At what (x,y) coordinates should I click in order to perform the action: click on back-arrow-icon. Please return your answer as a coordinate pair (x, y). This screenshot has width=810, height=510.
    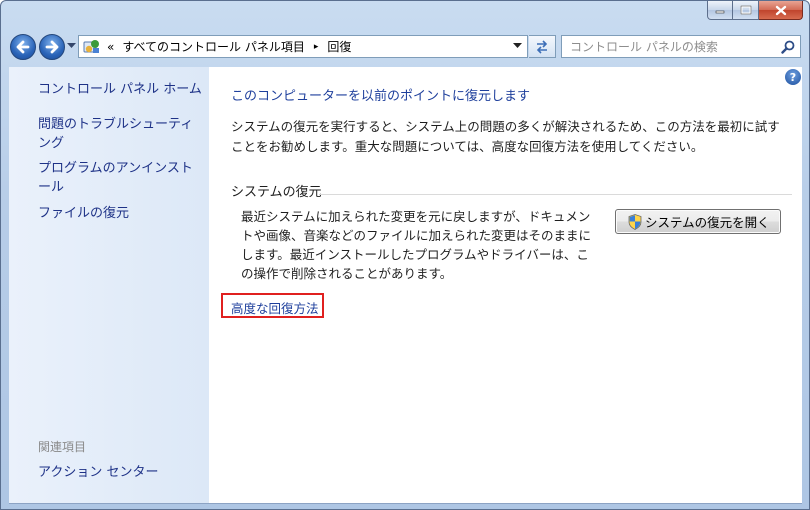
    Looking at the image, I should click on (23, 47).